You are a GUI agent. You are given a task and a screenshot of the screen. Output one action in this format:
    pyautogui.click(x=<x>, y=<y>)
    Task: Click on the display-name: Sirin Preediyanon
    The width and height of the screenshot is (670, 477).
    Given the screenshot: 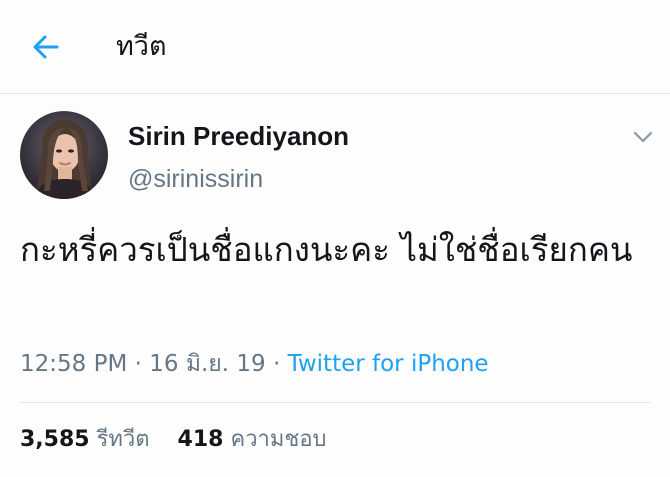 What is the action you would take?
    pyautogui.click(x=238, y=136)
    